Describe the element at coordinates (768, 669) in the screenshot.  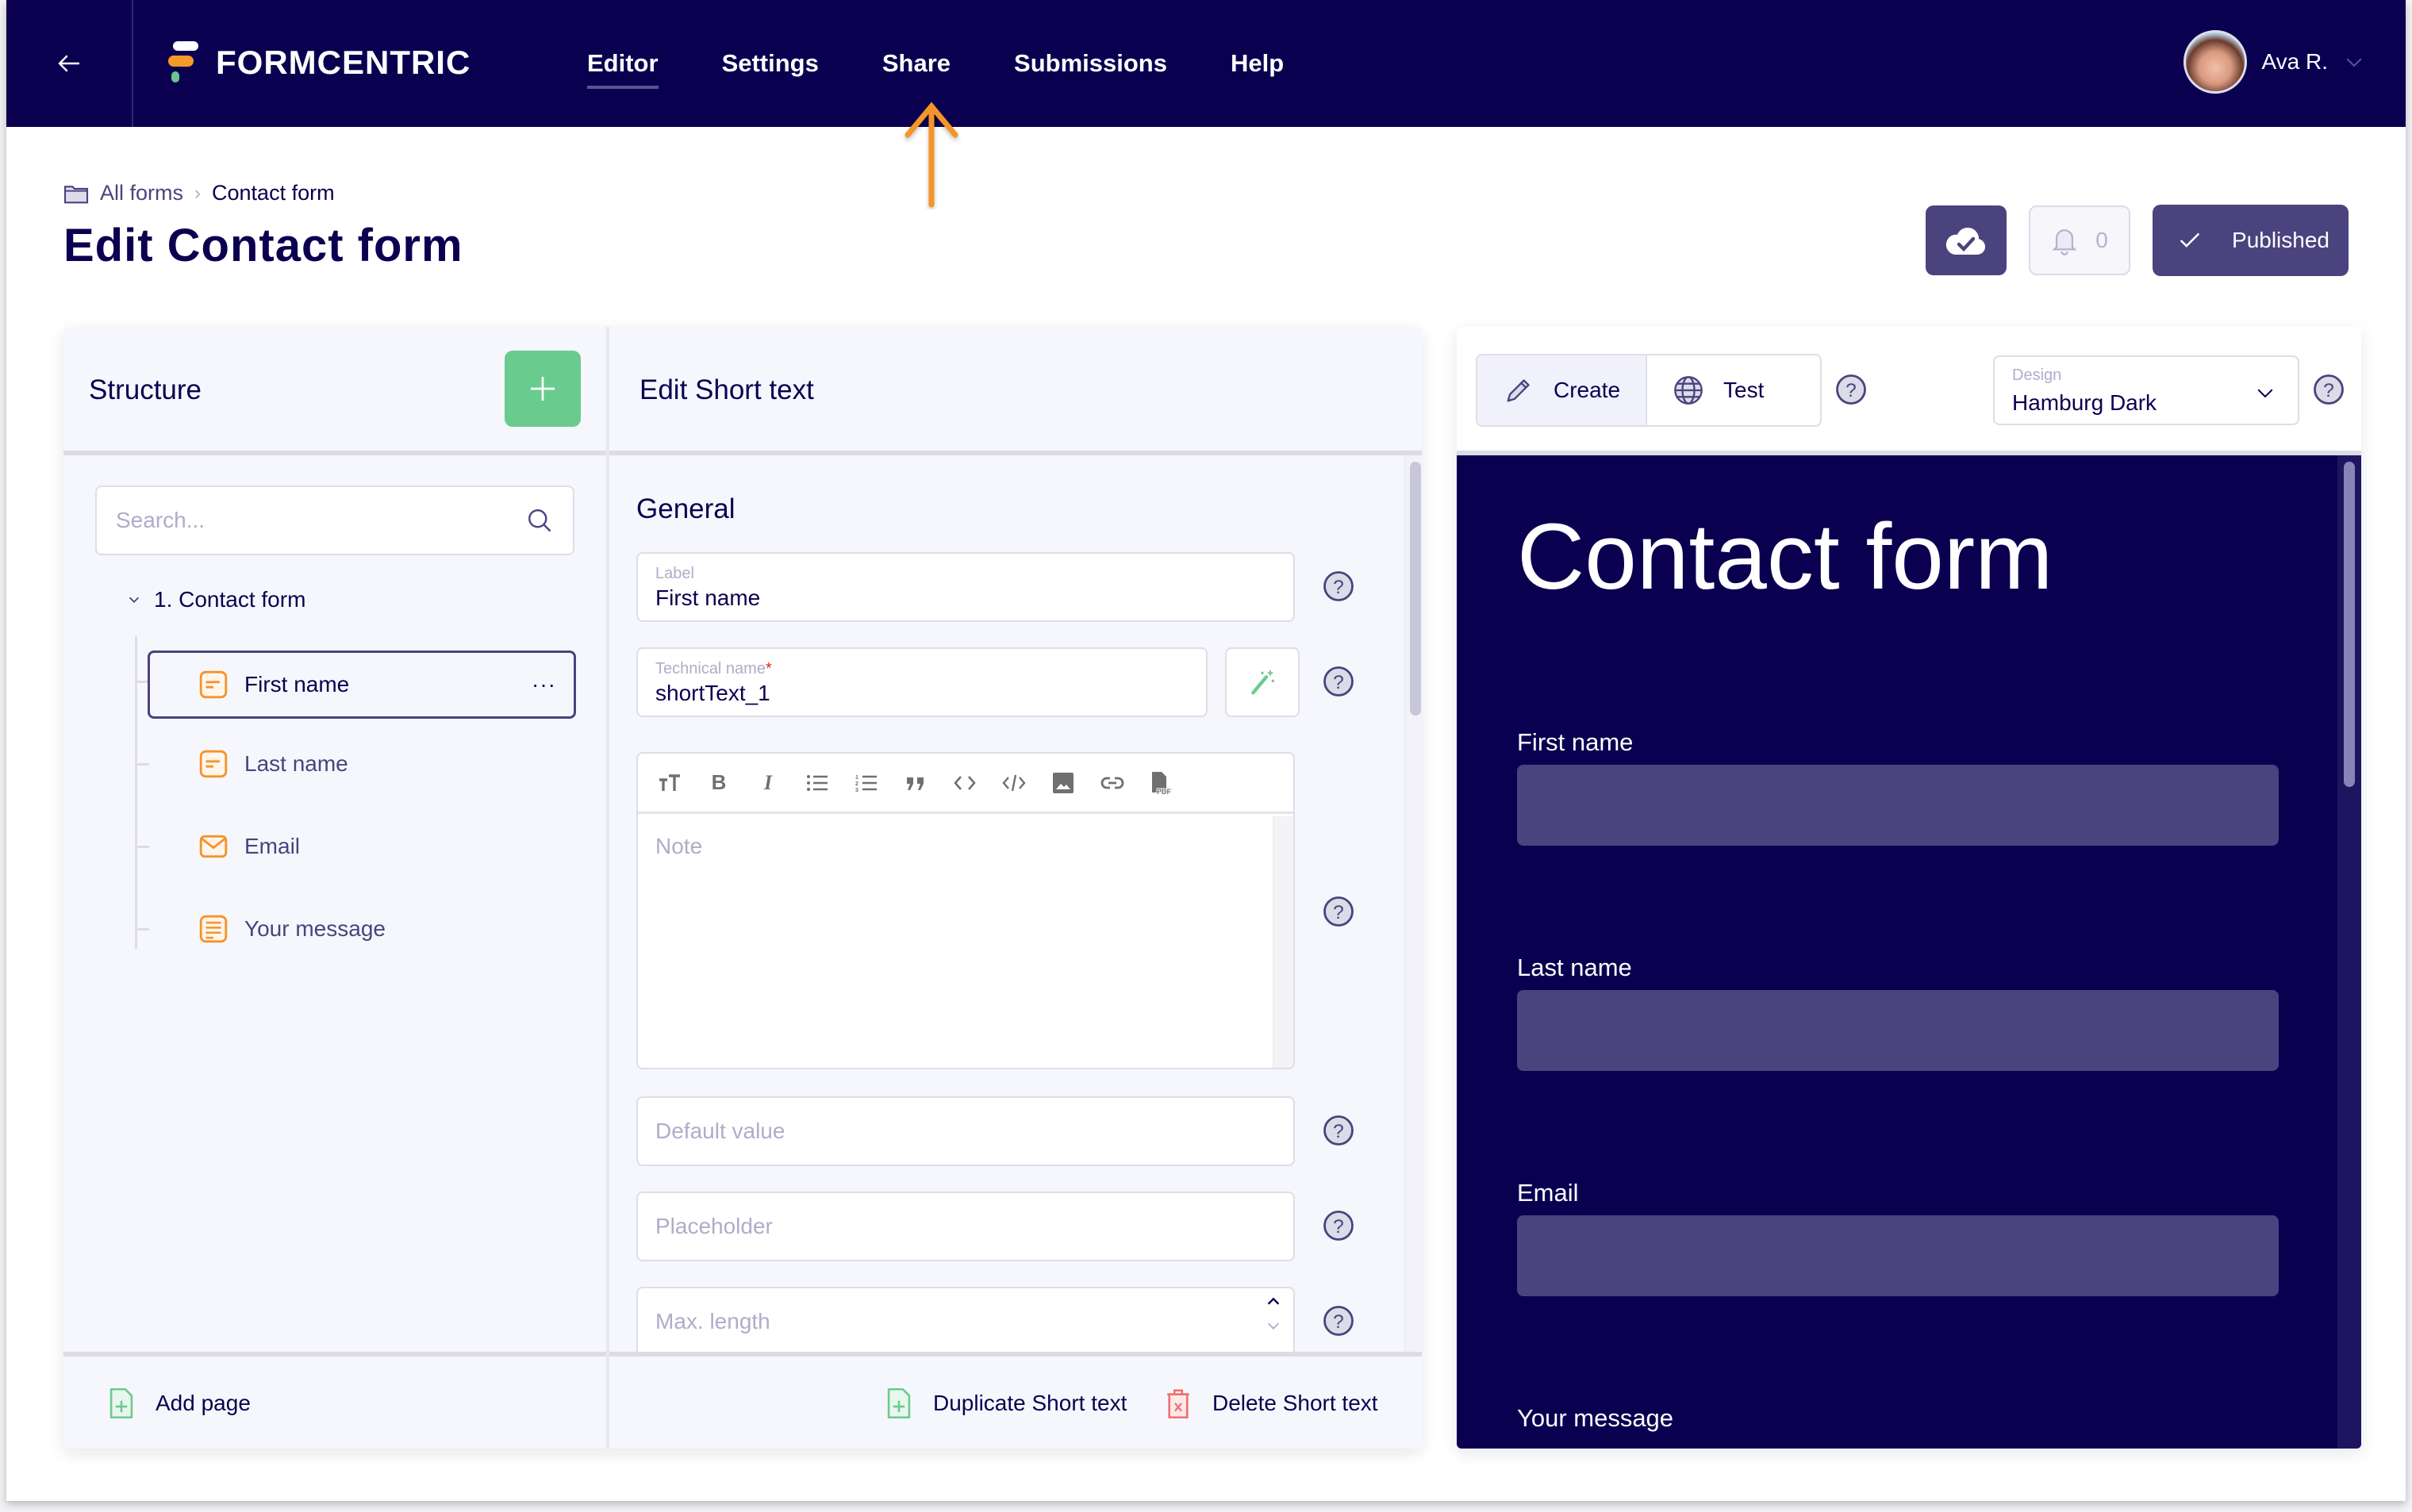
I see `required-mark: *` at that location.